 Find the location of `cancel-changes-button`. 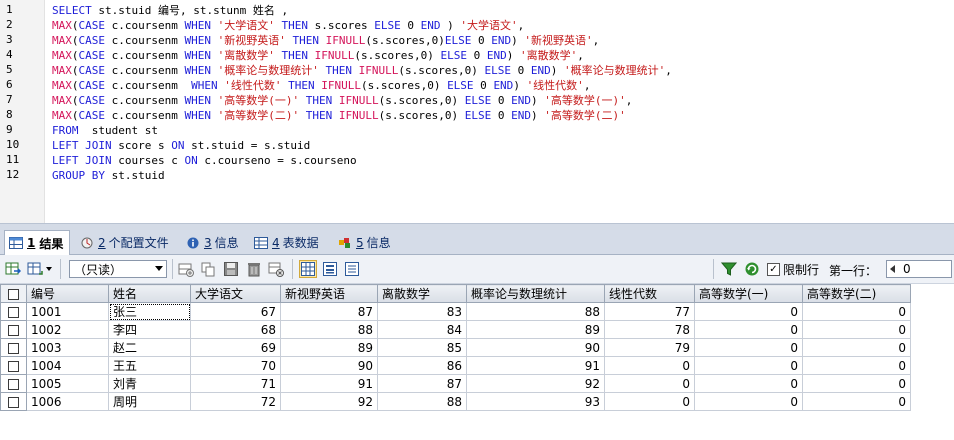

cancel-changes-button is located at coordinates (276, 269).